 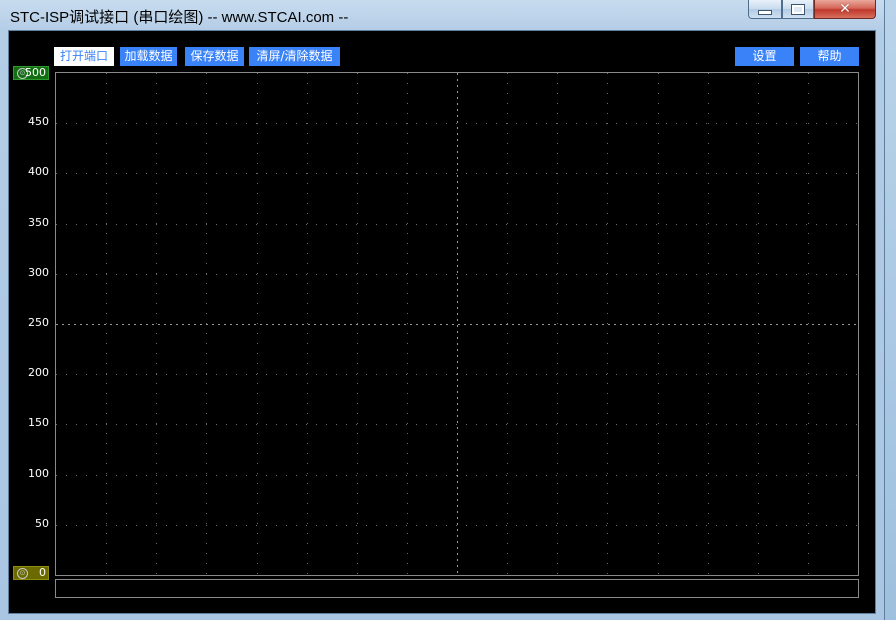 I want to click on y-tick-label: 50, so click(x=42, y=523).